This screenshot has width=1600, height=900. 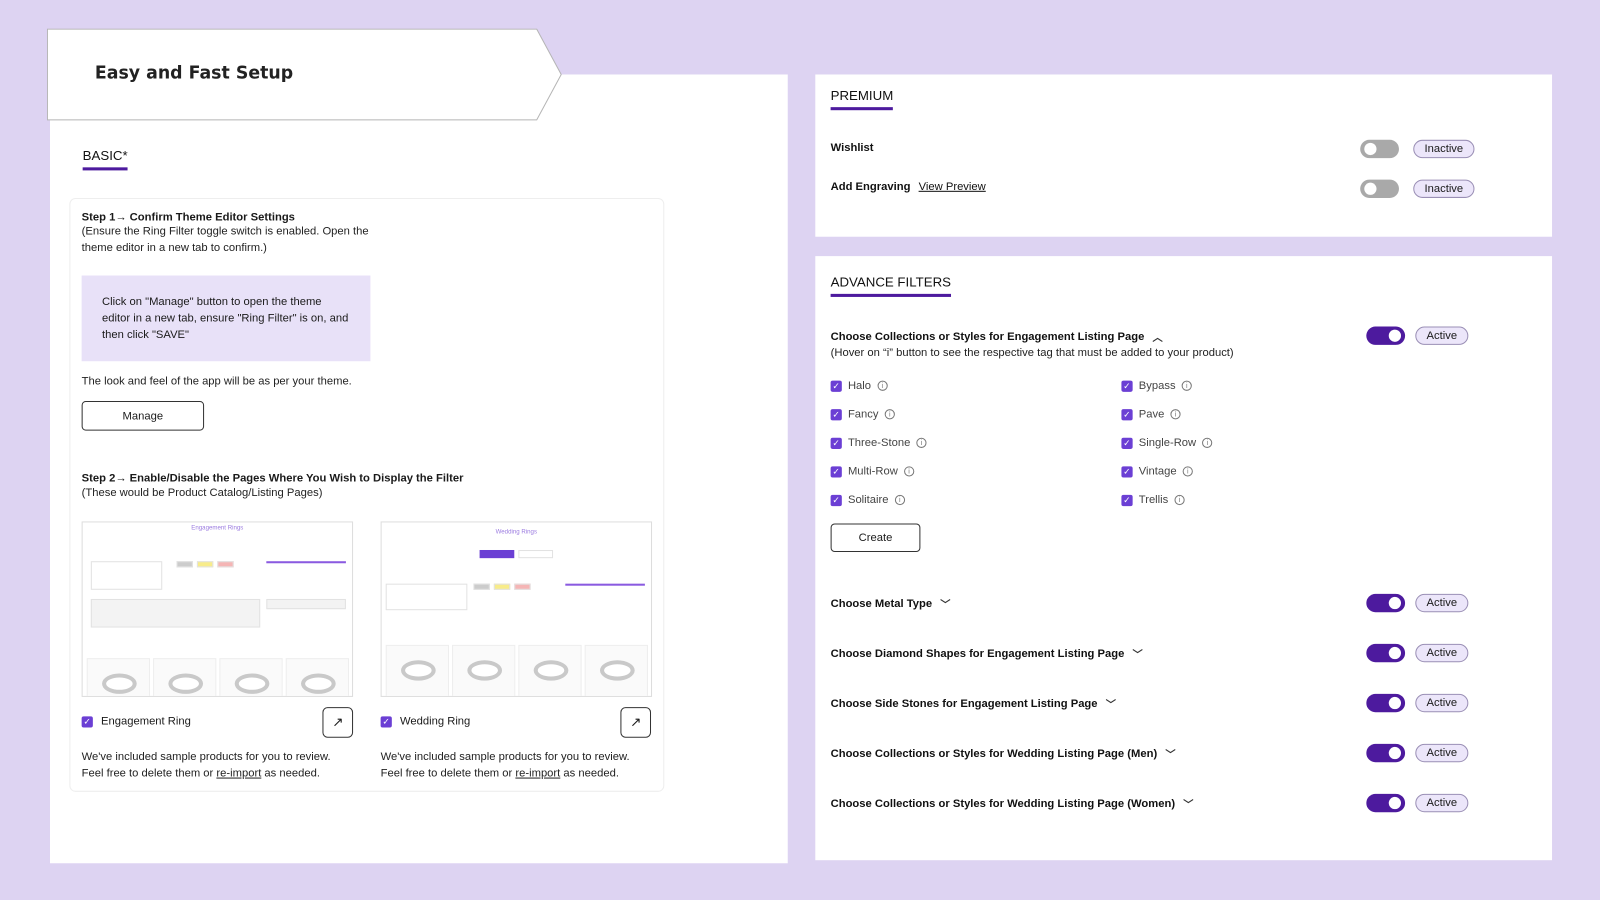 I want to click on checkbox-label: Wedding Ring, so click(x=435, y=721).